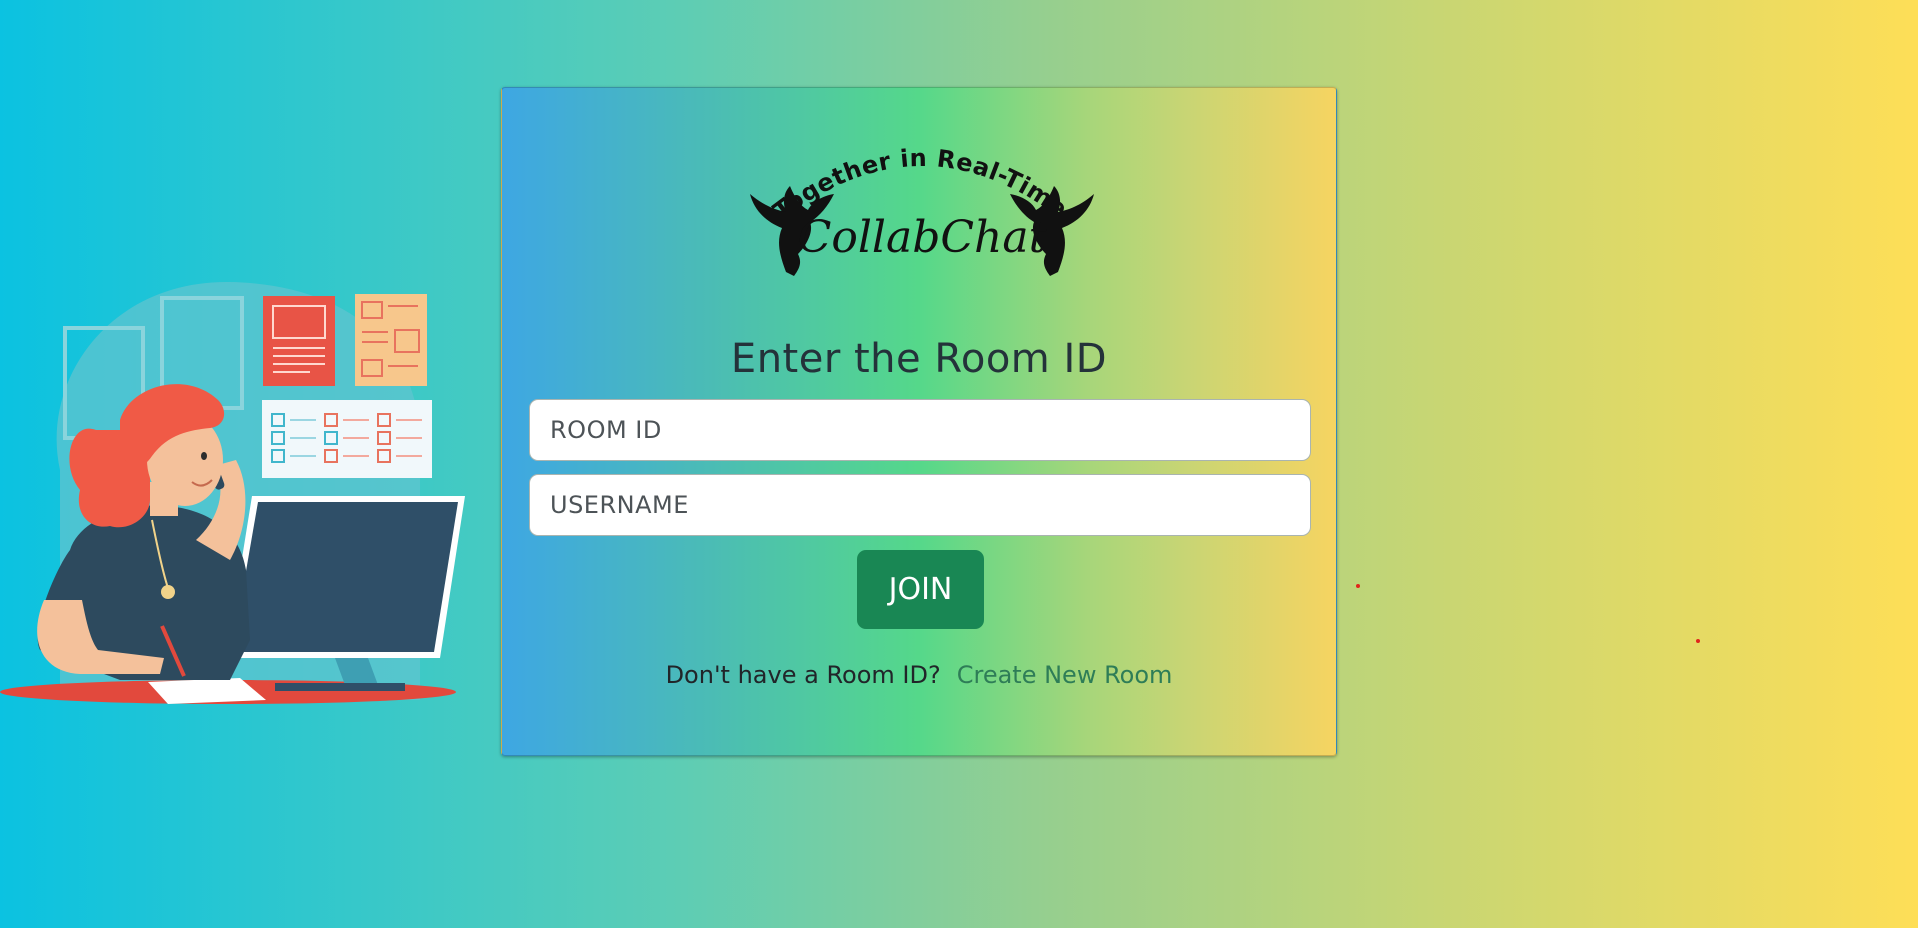 This screenshot has width=1918, height=928. I want to click on checklist-icon, so click(347, 439).